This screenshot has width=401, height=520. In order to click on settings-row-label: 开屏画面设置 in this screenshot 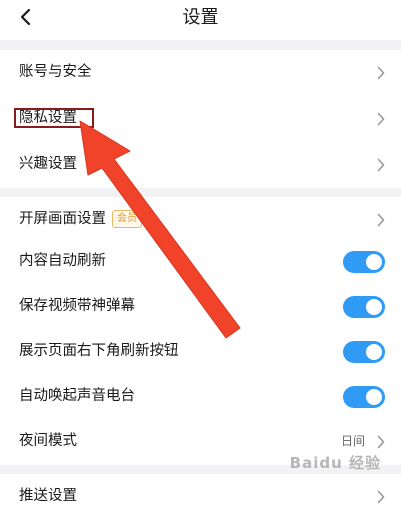, I will do `click(62, 219)`.